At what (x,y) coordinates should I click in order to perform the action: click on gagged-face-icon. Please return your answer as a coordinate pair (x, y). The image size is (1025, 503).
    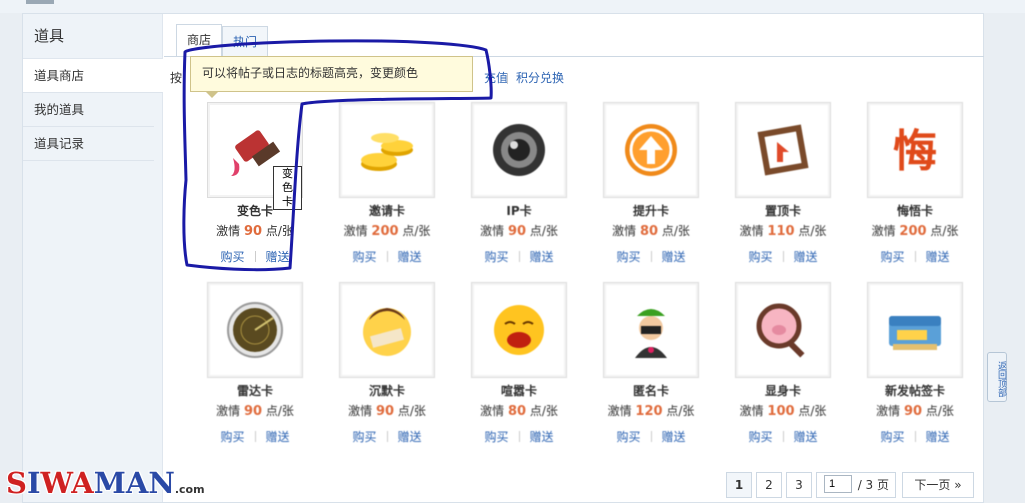
    Looking at the image, I should click on (387, 332).